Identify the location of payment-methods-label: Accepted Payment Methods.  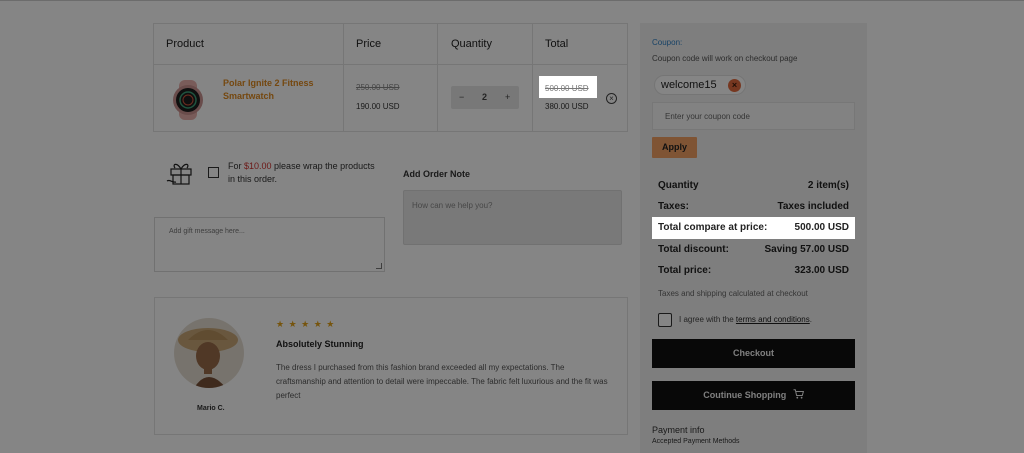
(696, 441).